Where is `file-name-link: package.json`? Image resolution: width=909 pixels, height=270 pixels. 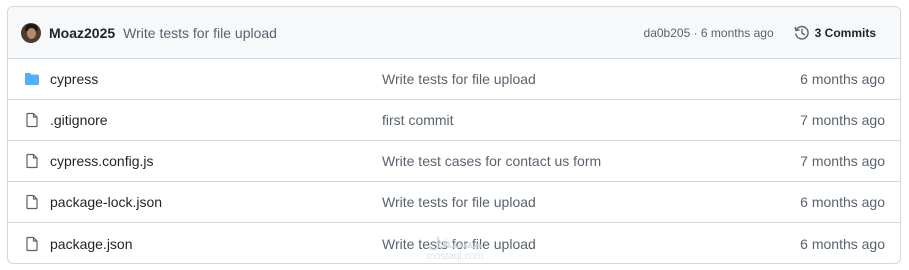 file-name-link: package.json is located at coordinates (216, 244).